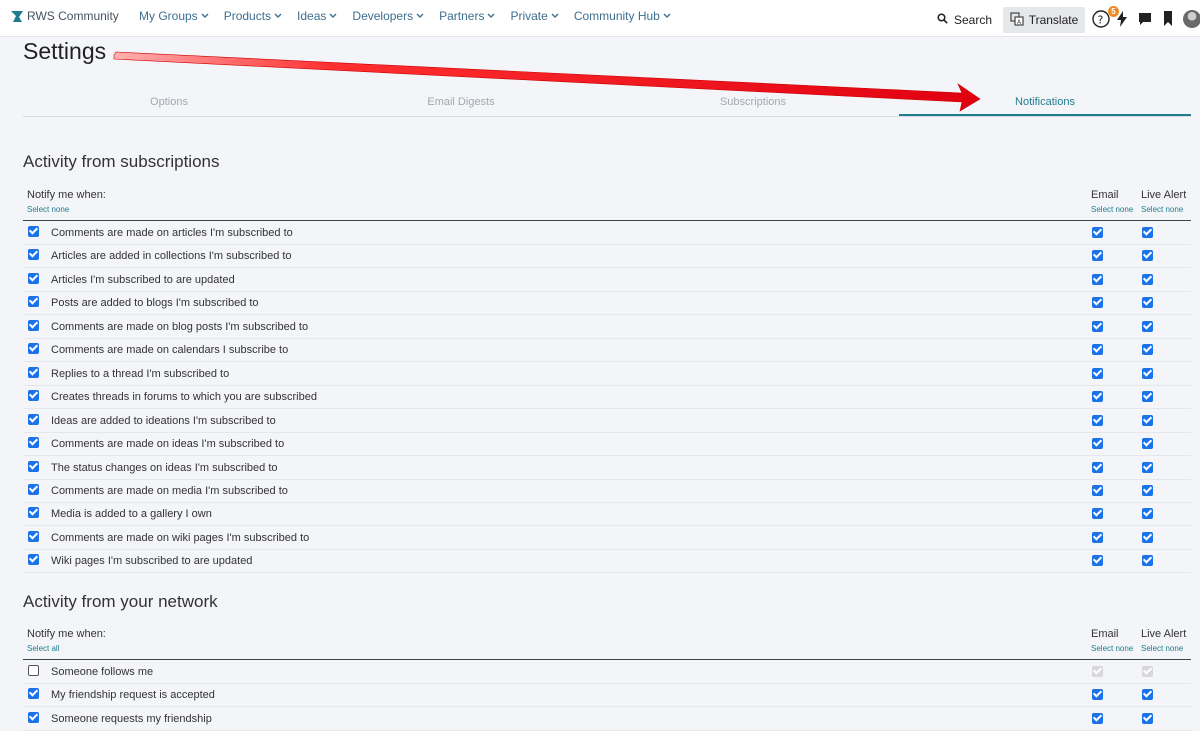 Image resolution: width=1200 pixels, height=731 pixels. What do you see at coordinates (17, 16) in the screenshot?
I see `rws-logo-icon` at bounding box center [17, 16].